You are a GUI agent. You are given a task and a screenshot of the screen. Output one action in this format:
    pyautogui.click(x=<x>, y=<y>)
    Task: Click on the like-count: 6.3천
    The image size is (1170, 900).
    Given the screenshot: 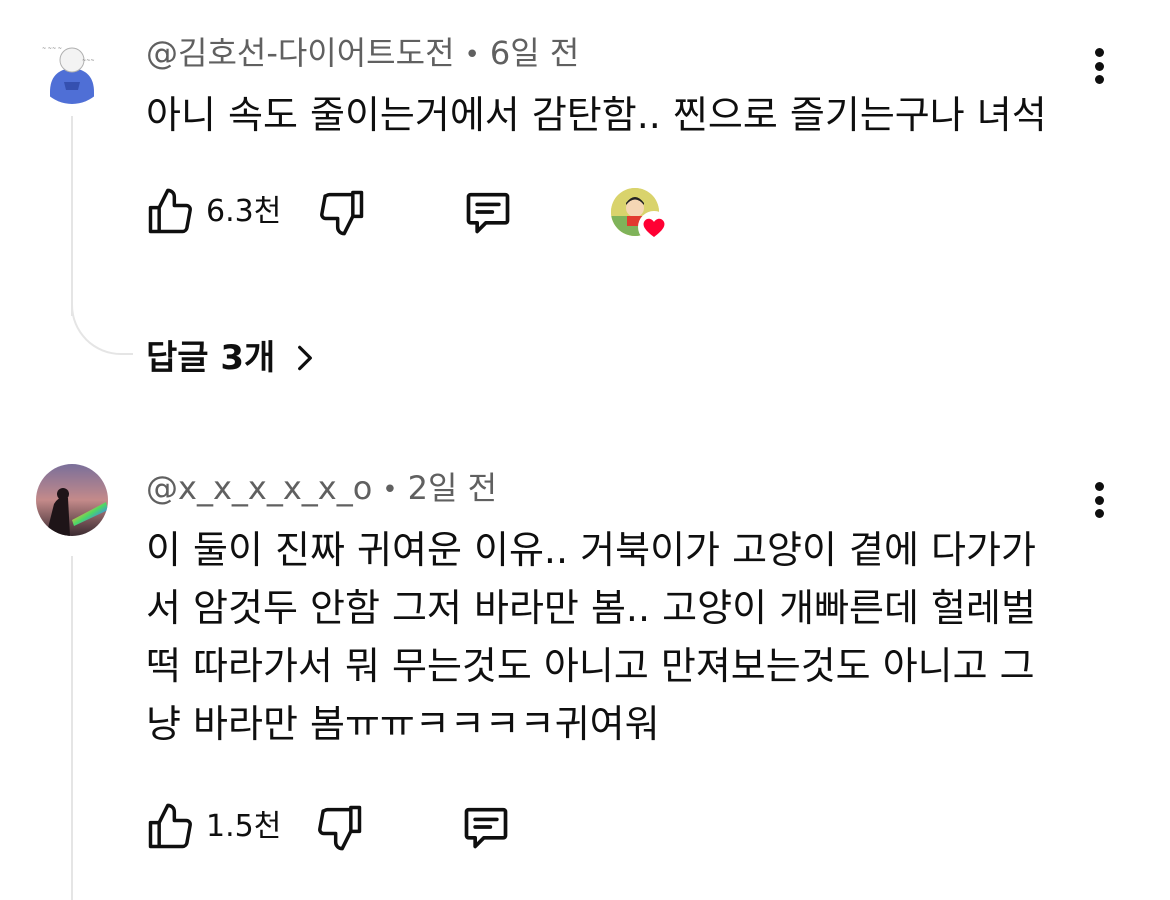 What is the action you would take?
    pyautogui.click(x=244, y=211)
    